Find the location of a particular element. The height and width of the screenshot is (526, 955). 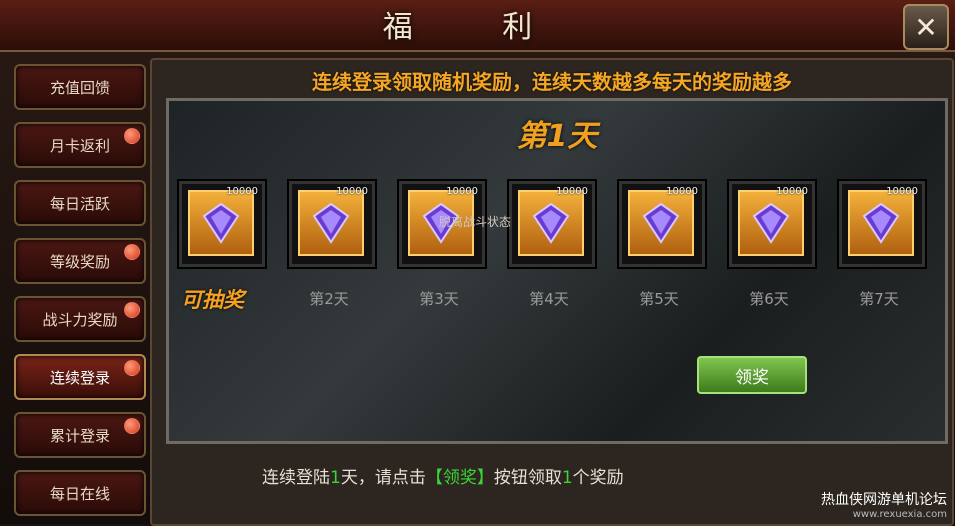

claimable-label: 可抽奖 is located at coordinates (212, 300).